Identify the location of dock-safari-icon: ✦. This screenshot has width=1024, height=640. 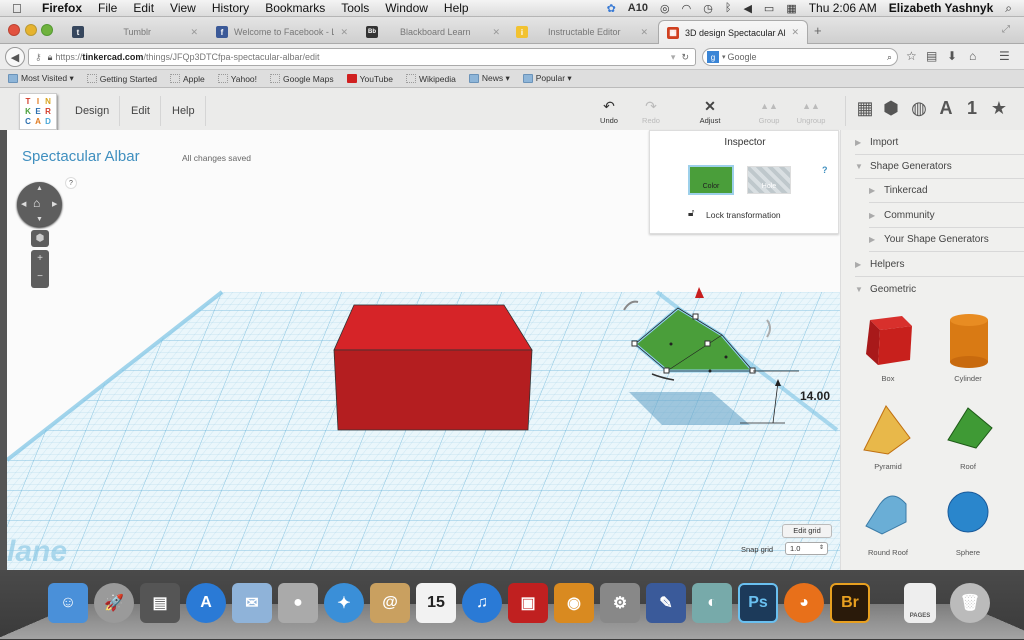
(344, 603).